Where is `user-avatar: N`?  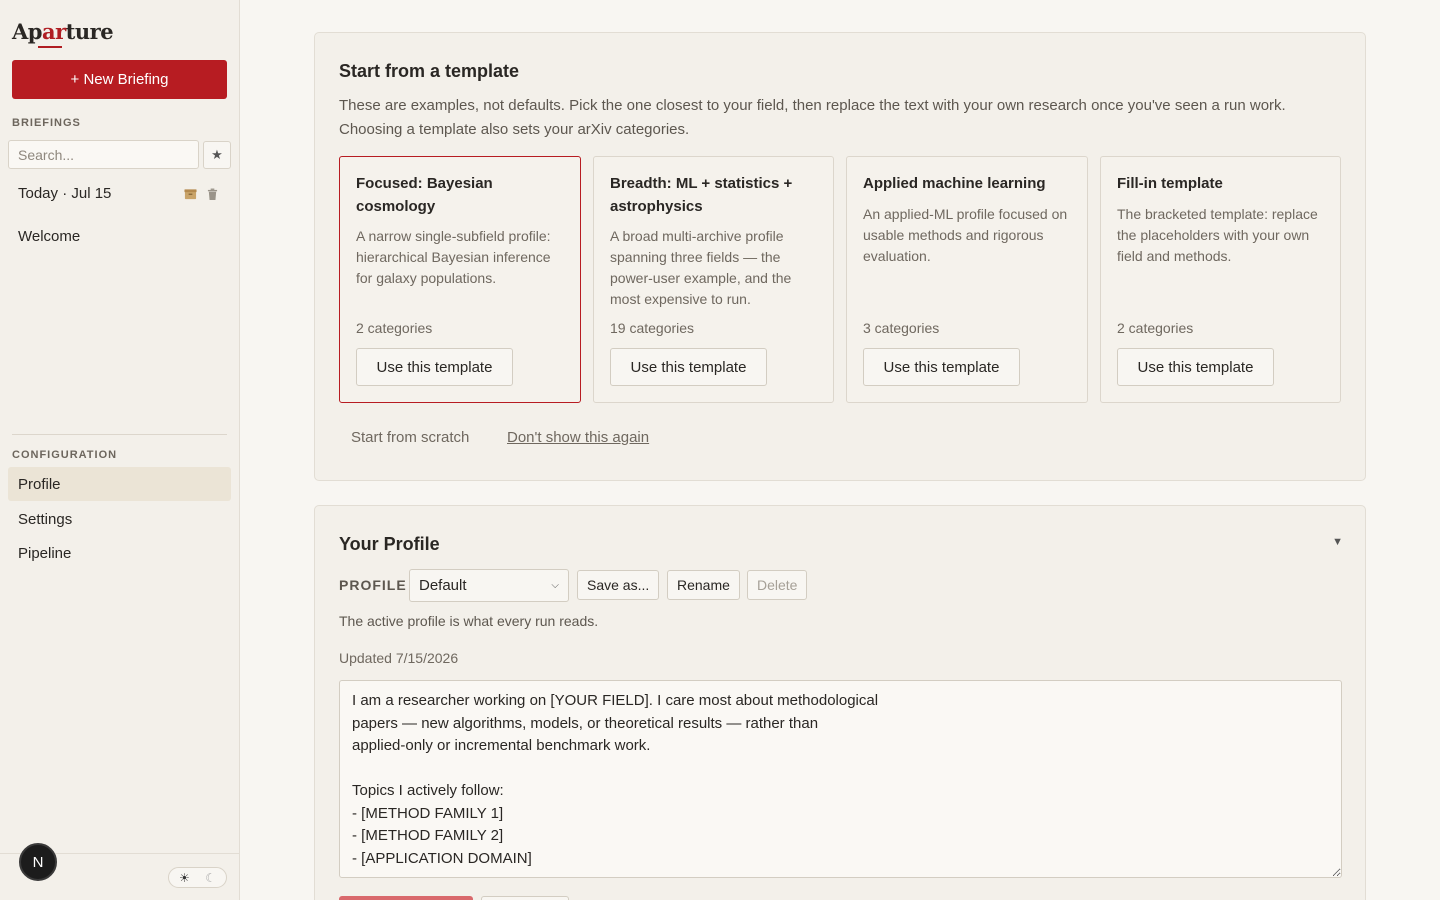 user-avatar: N is located at coordinates (38, 862).